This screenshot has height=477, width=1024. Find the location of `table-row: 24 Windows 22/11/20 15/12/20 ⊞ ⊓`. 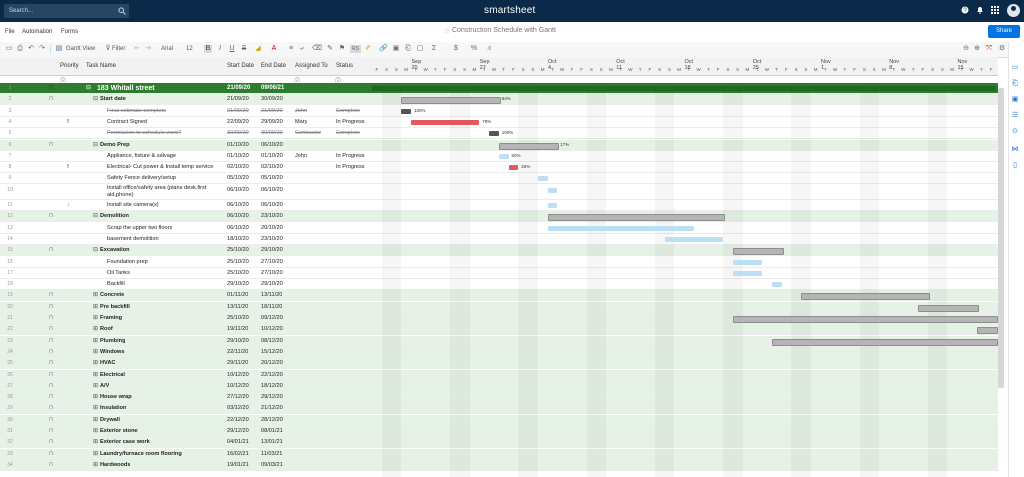

table-row: 24 Windows 22/11/20 15/12/20 ⊞ ⊓ is located at coordinates (499, 352).